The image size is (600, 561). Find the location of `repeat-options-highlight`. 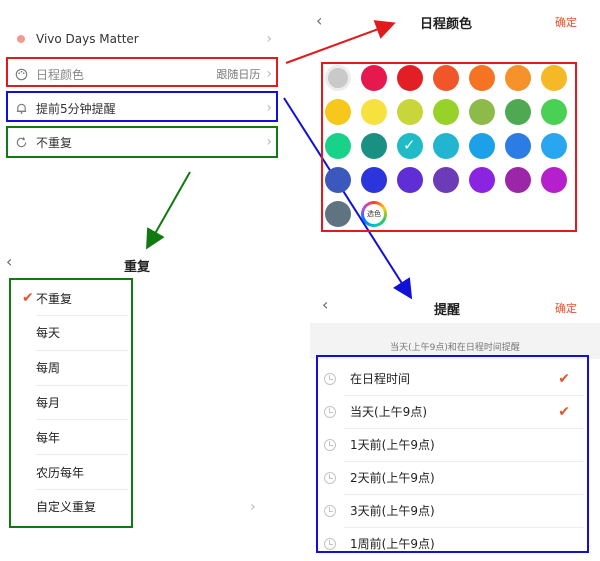

repeat-options-highlight is located at coordinates (71, 403).